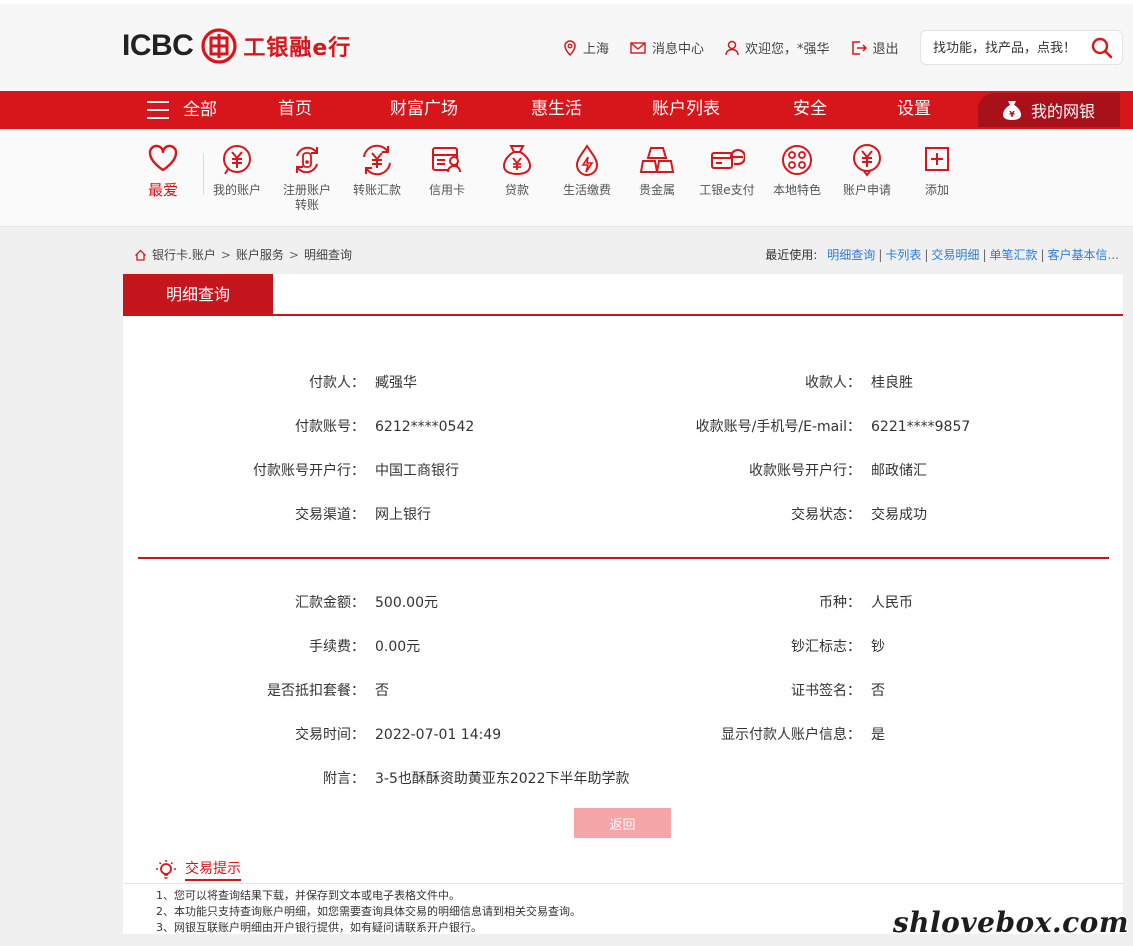 Image resolution: width=1133 pixels, height=946 pixels. What do you see at coordinates (417, 471) in the screenshot?
I see `field-value: 中国工商银行` at bounding box center [417, 471].